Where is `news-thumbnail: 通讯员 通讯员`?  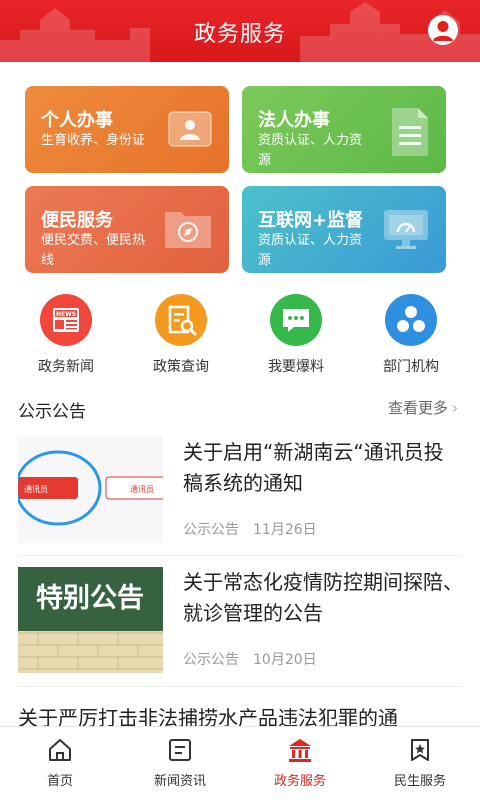
news-thumbnail: 通讯员 通讯员 is located at coordinates (90, 490).